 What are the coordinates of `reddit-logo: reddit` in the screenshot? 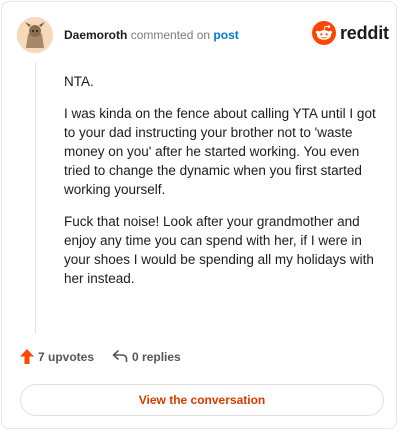 It's located at (350, 33).